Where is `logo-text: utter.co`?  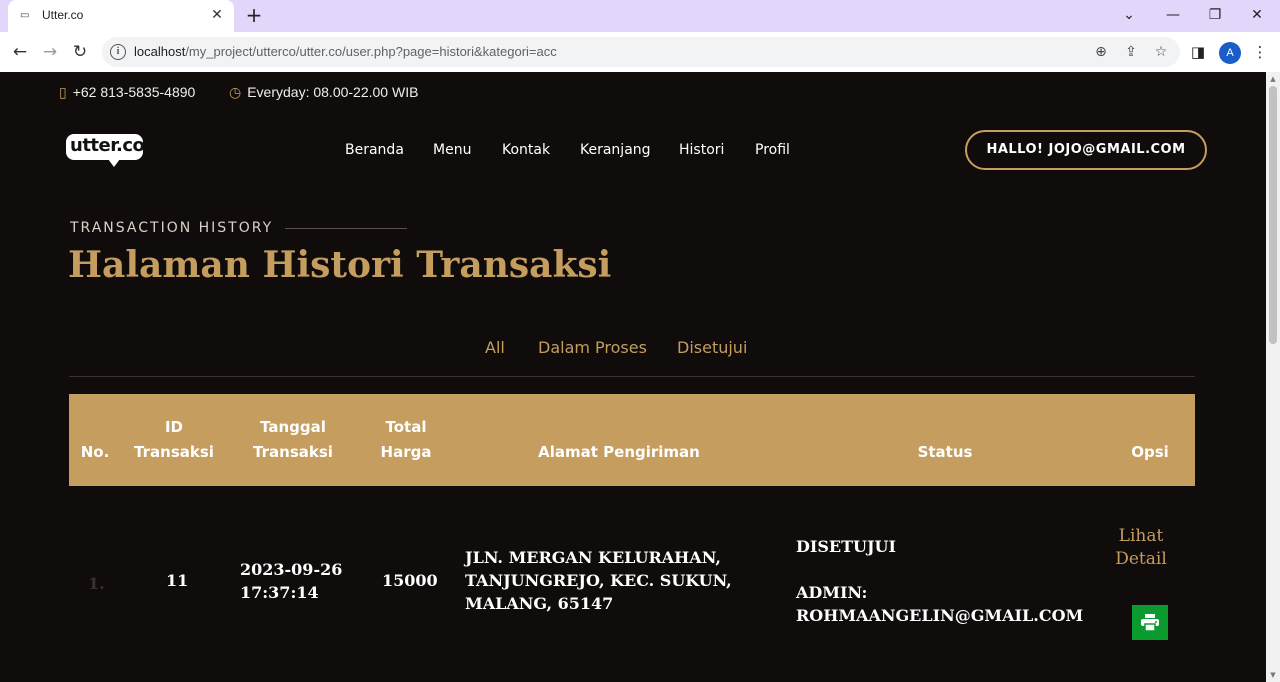 logo-text: utter.co is located at coordinates (107, 145).